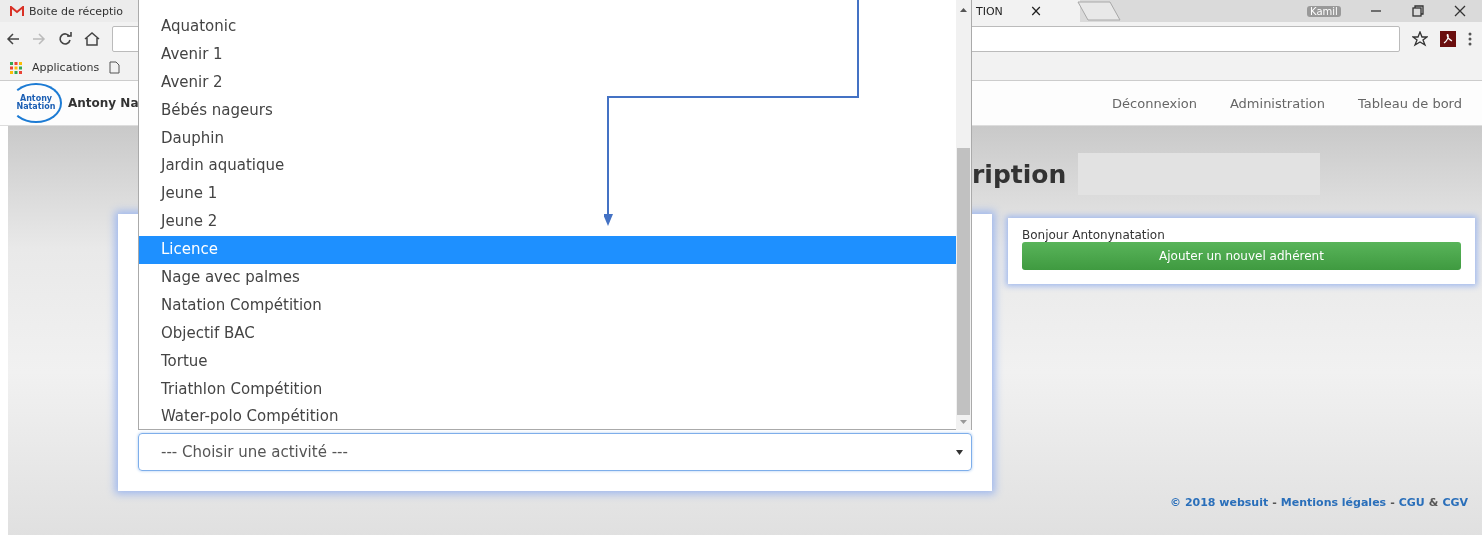  I want to click on dropdown-option: Tortue, so click(547, 361).